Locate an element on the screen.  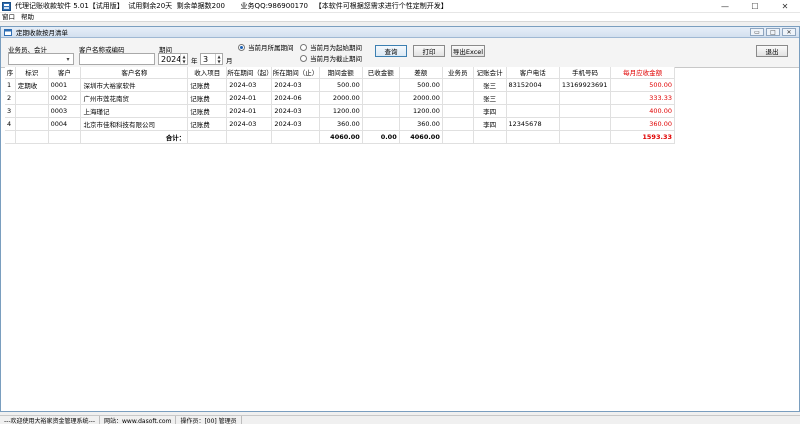
child-close-button: ✕ is located at coordinates (789, 32).